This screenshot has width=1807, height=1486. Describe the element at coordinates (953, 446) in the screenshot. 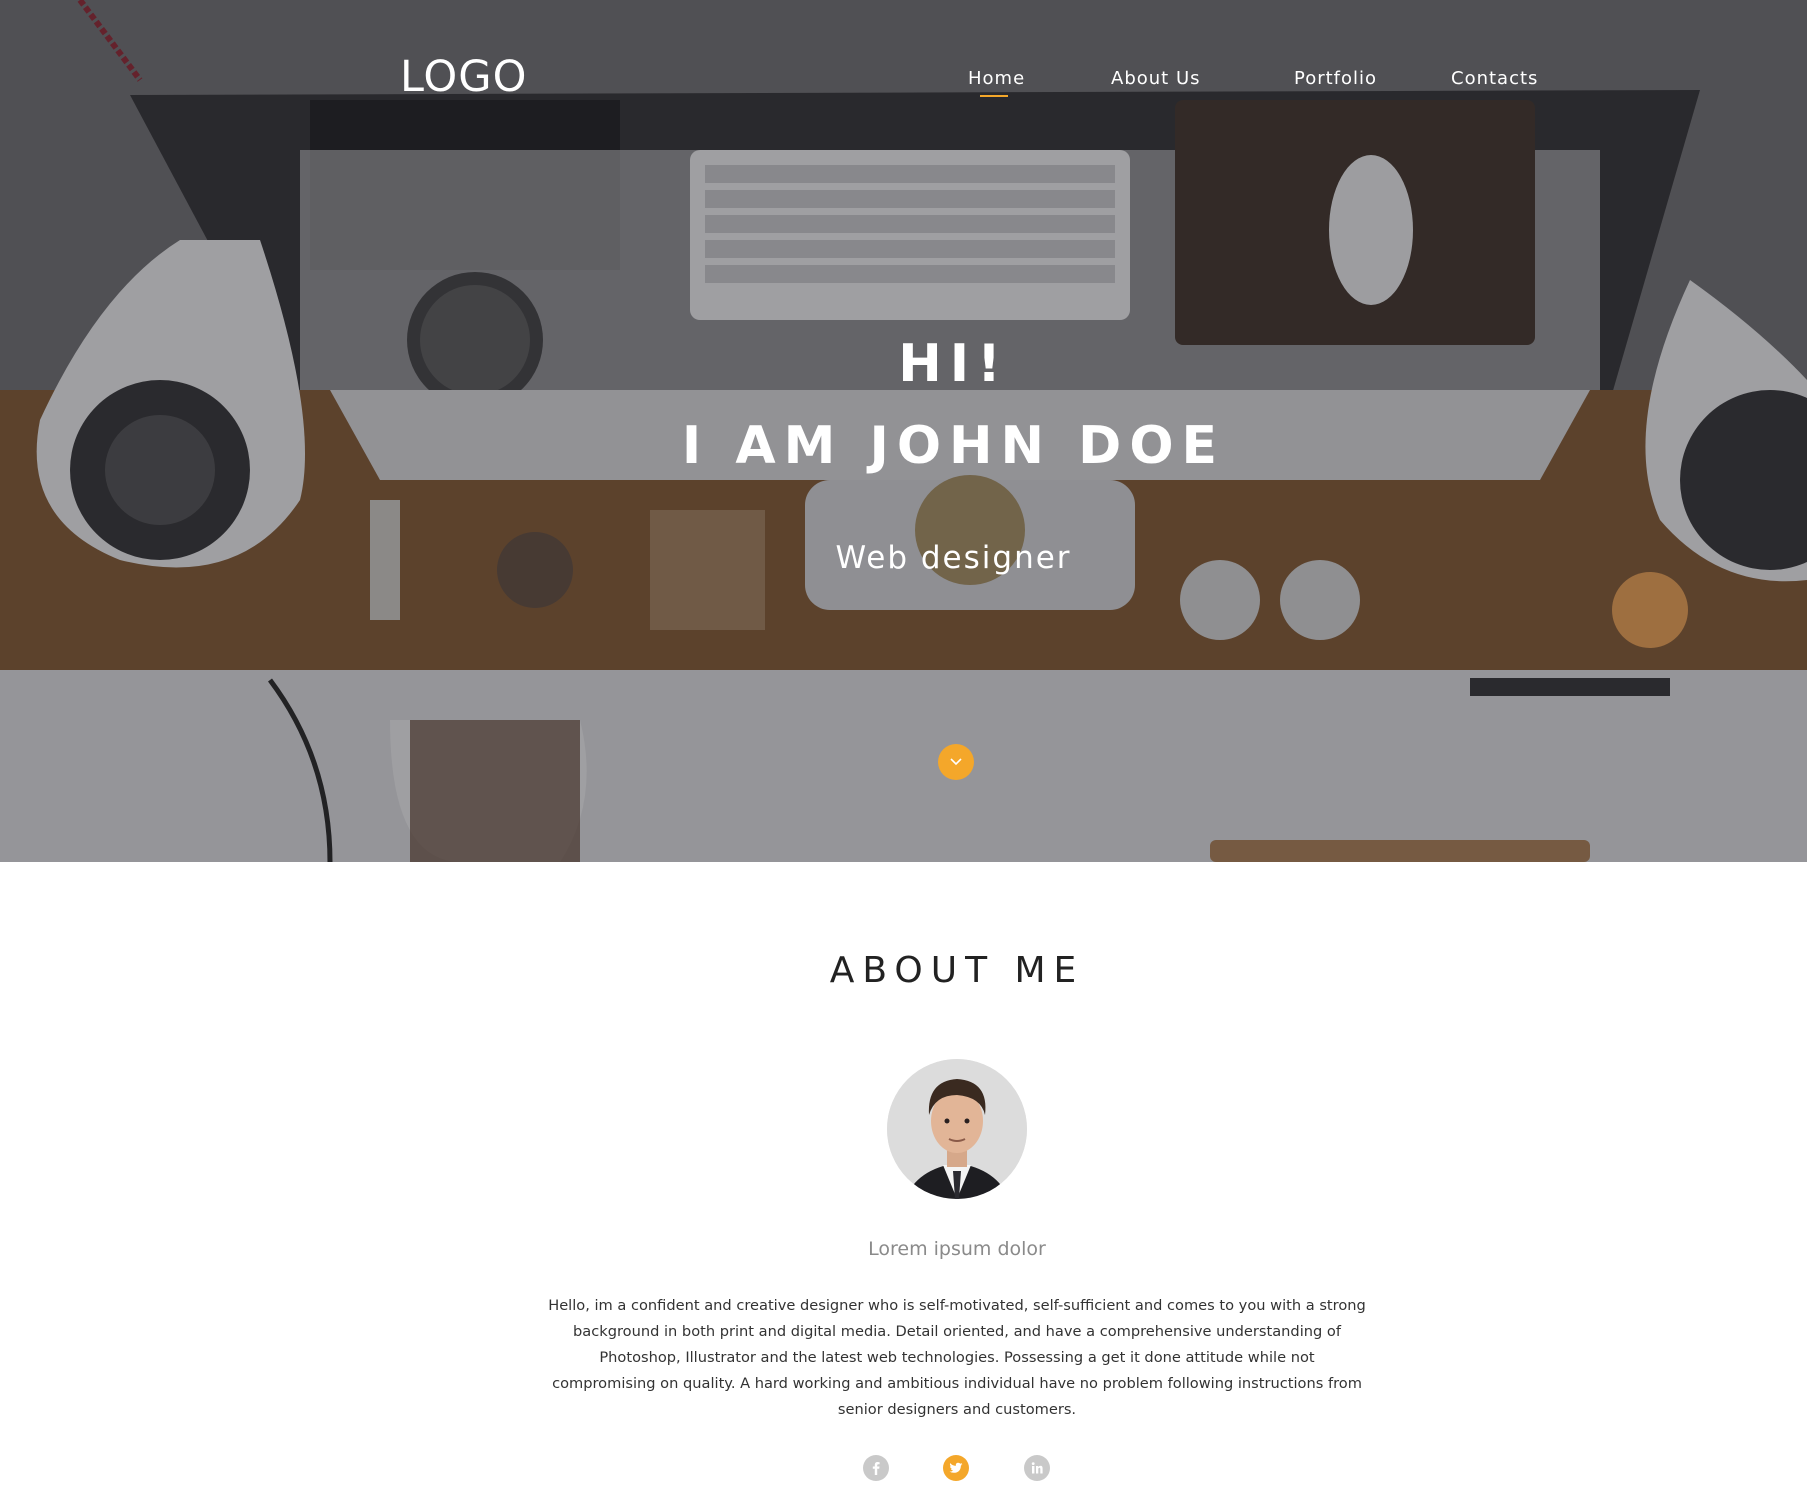

I see `hero-name: I AM JOHN DOE` at that location.